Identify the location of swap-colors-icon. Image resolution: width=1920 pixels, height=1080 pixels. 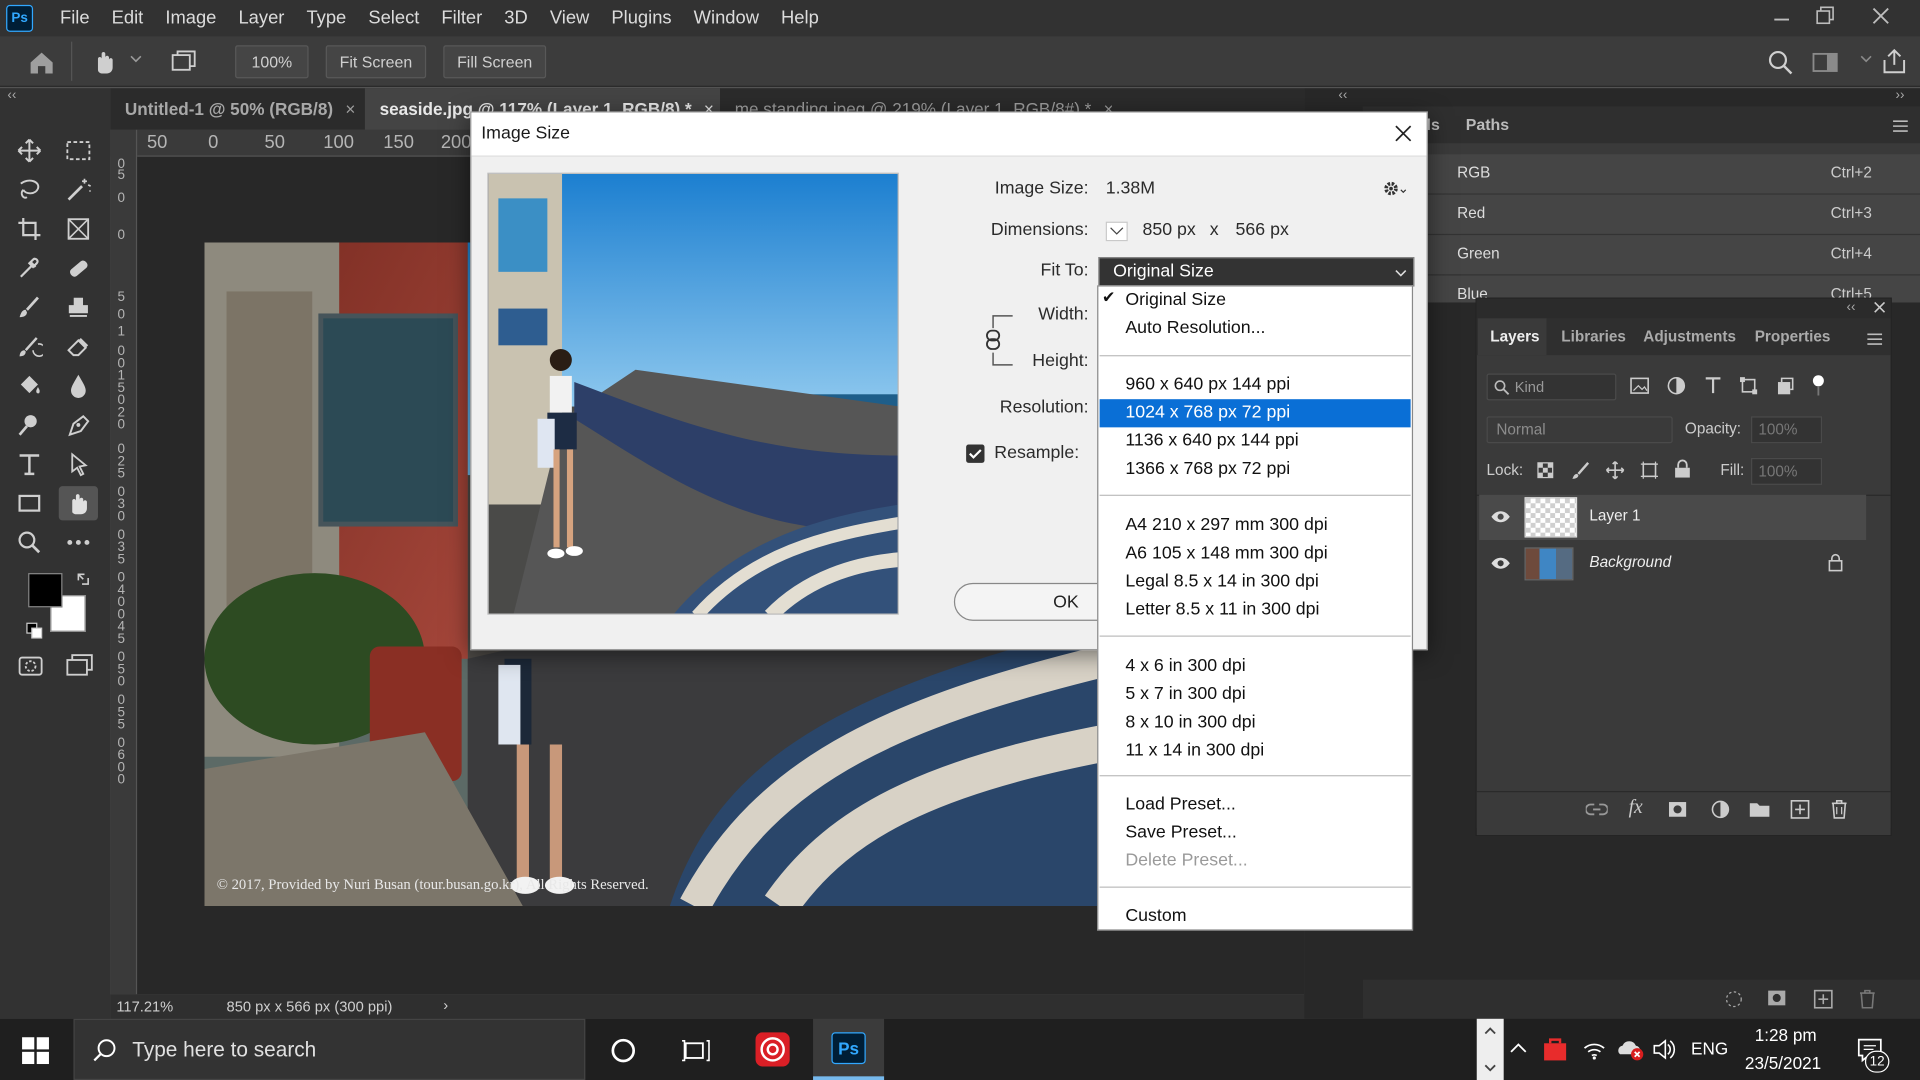
(83, 579).